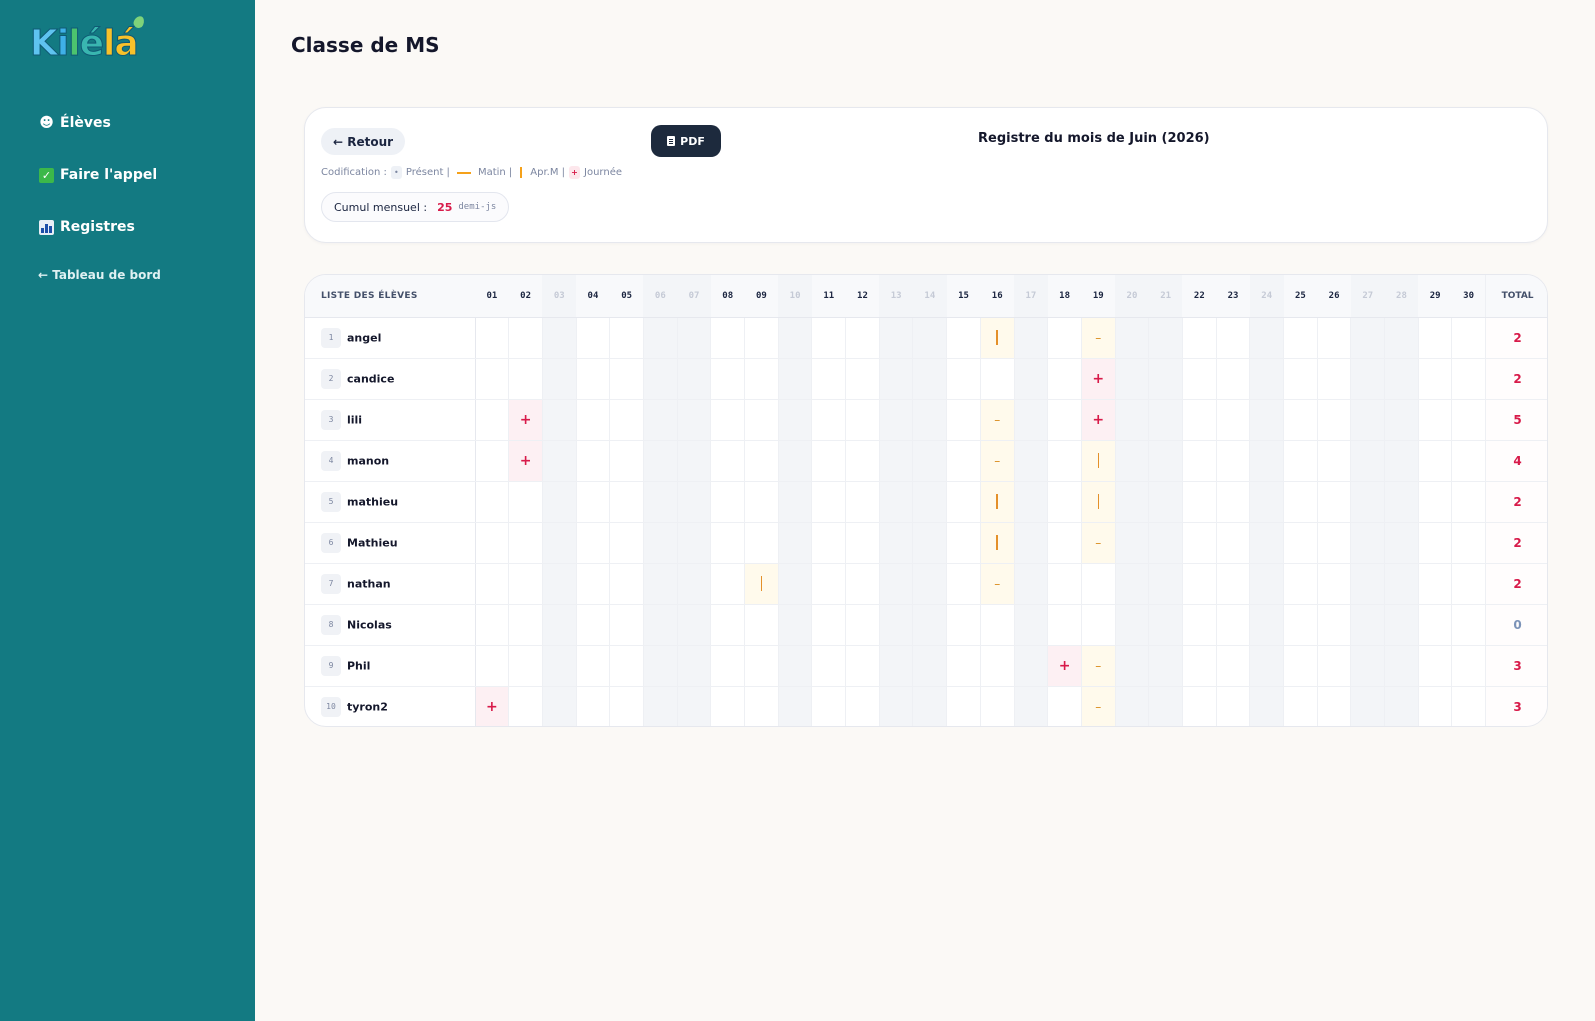  What do you see at coordinates (368, 460) in the screenshot?
I see `student-name: manon` at bounding box center [368, 460].